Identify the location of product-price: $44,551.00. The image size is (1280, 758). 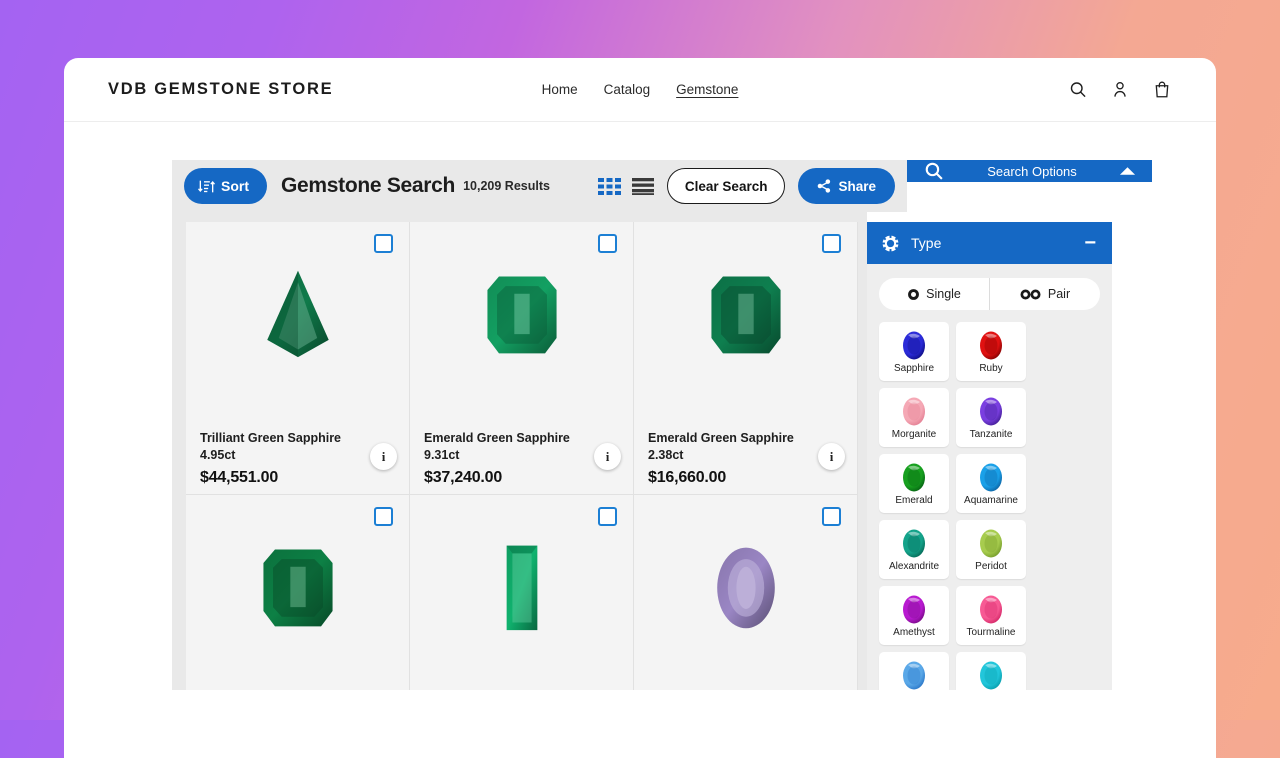
(239, 477).